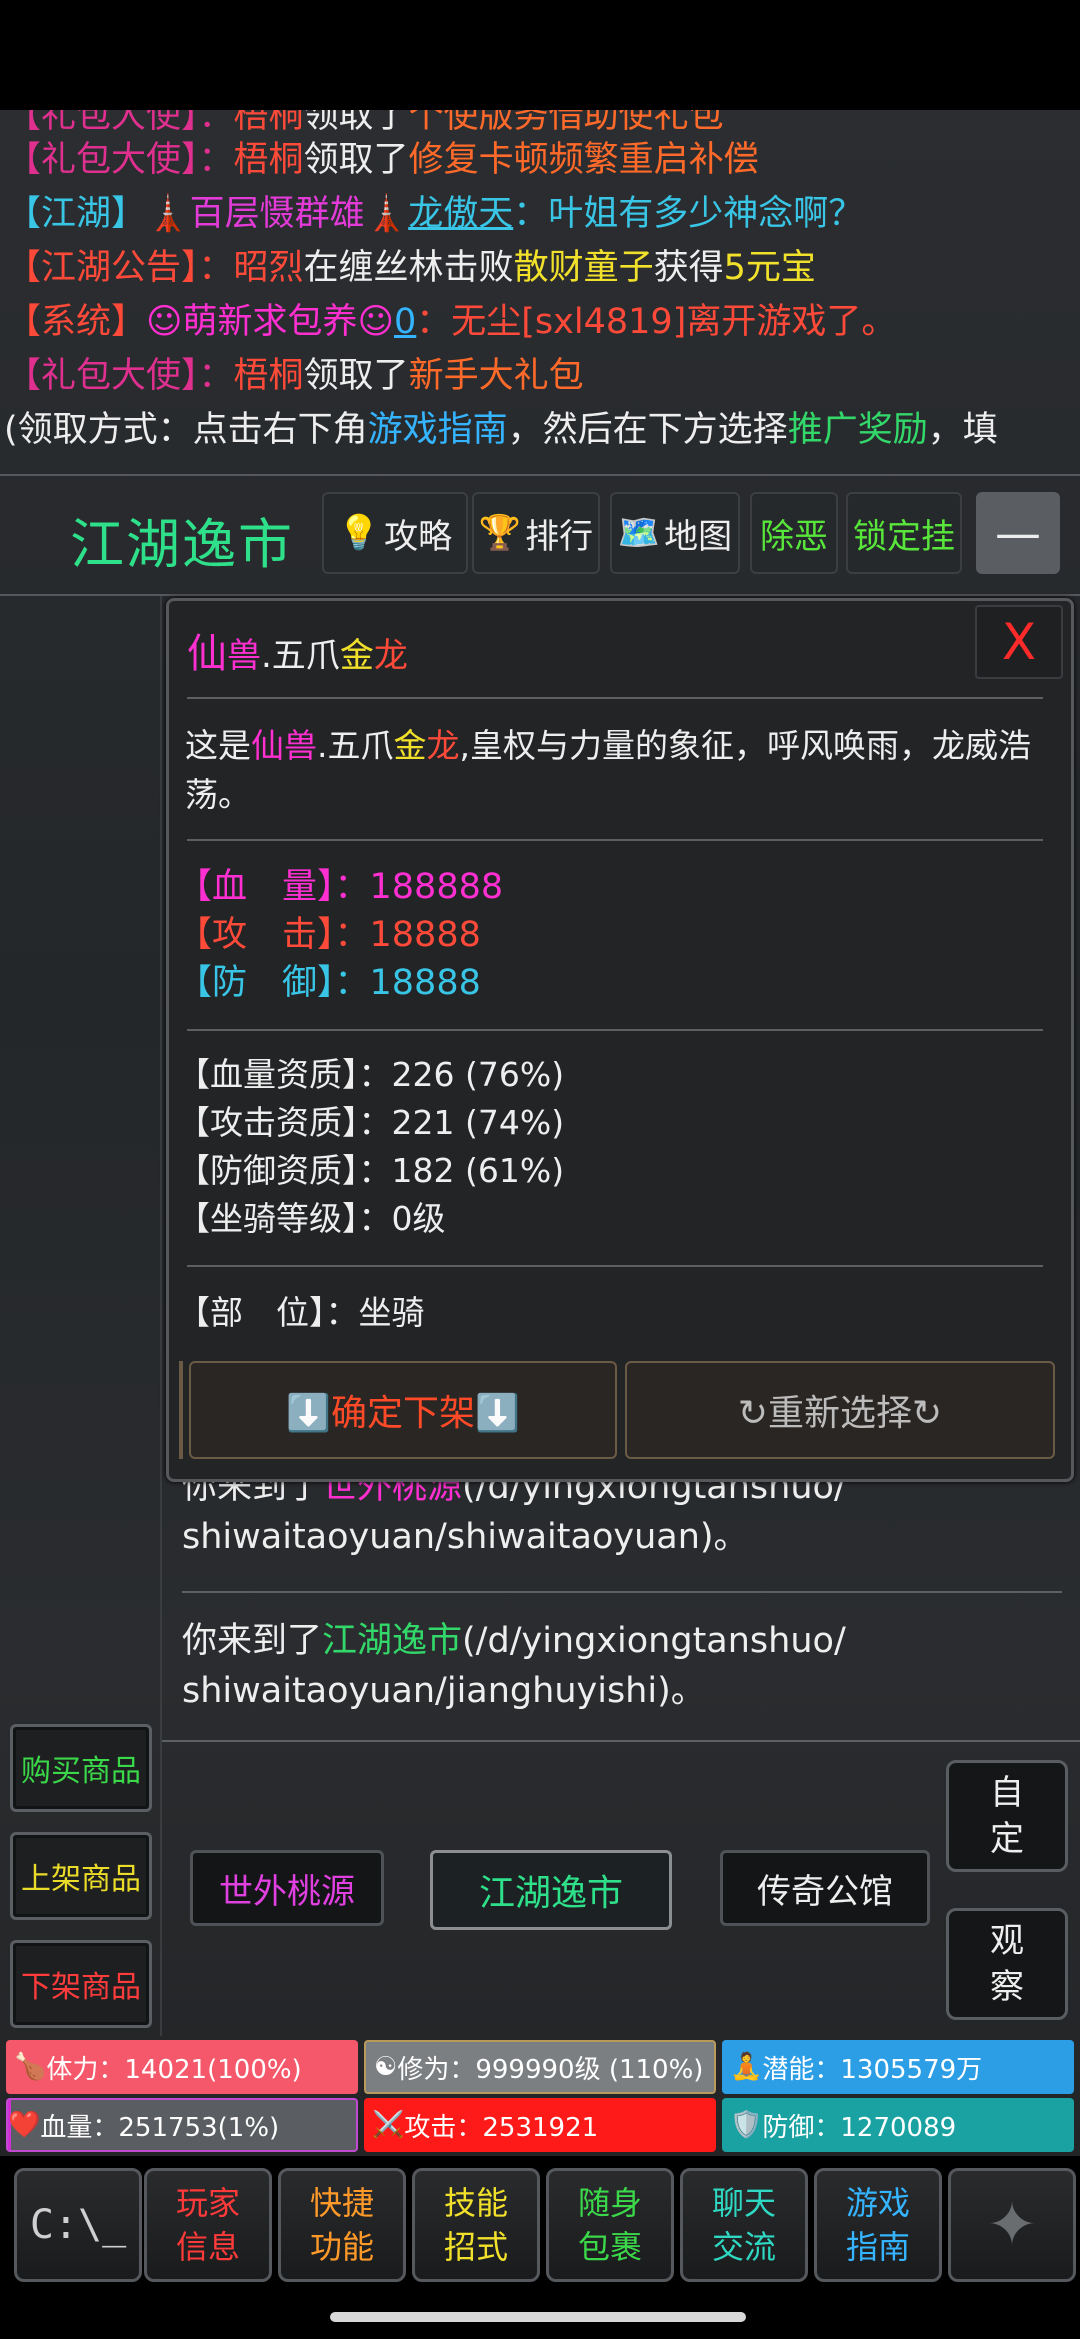 Image resolution: width=1080 pixels, height=2339 pixels. Describe the element at coordinates (475, 2203) in the screenshot. I see `label-line: 技能` at that location.